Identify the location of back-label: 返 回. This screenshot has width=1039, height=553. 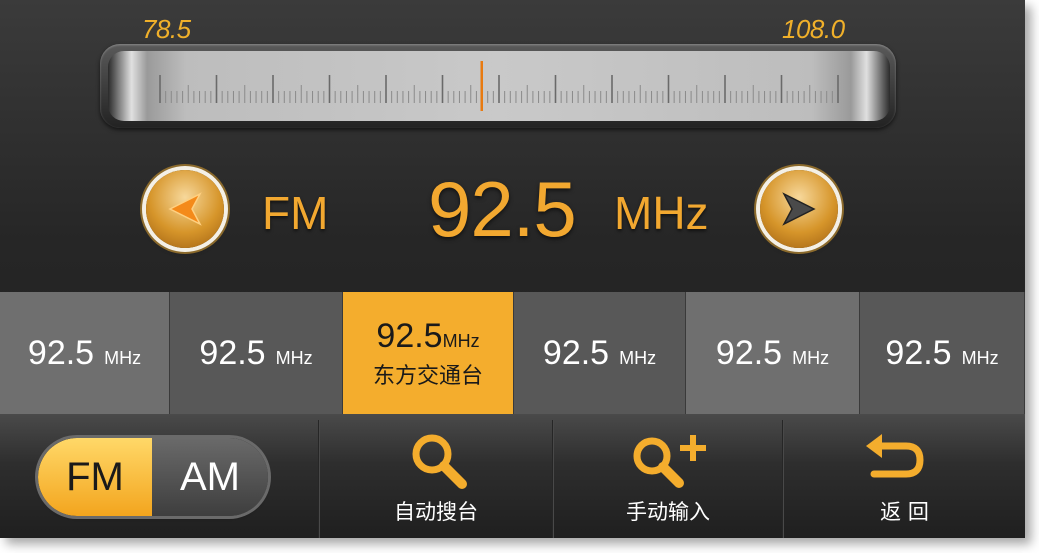
(904, 512).